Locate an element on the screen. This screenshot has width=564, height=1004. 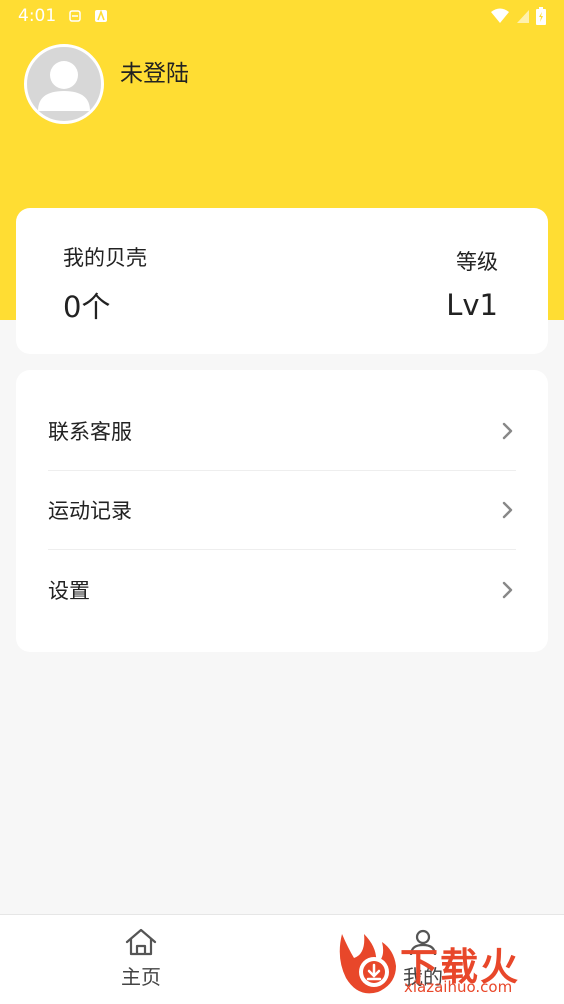
menu-item-settings: 设置 is located at coordinates (282, 589).